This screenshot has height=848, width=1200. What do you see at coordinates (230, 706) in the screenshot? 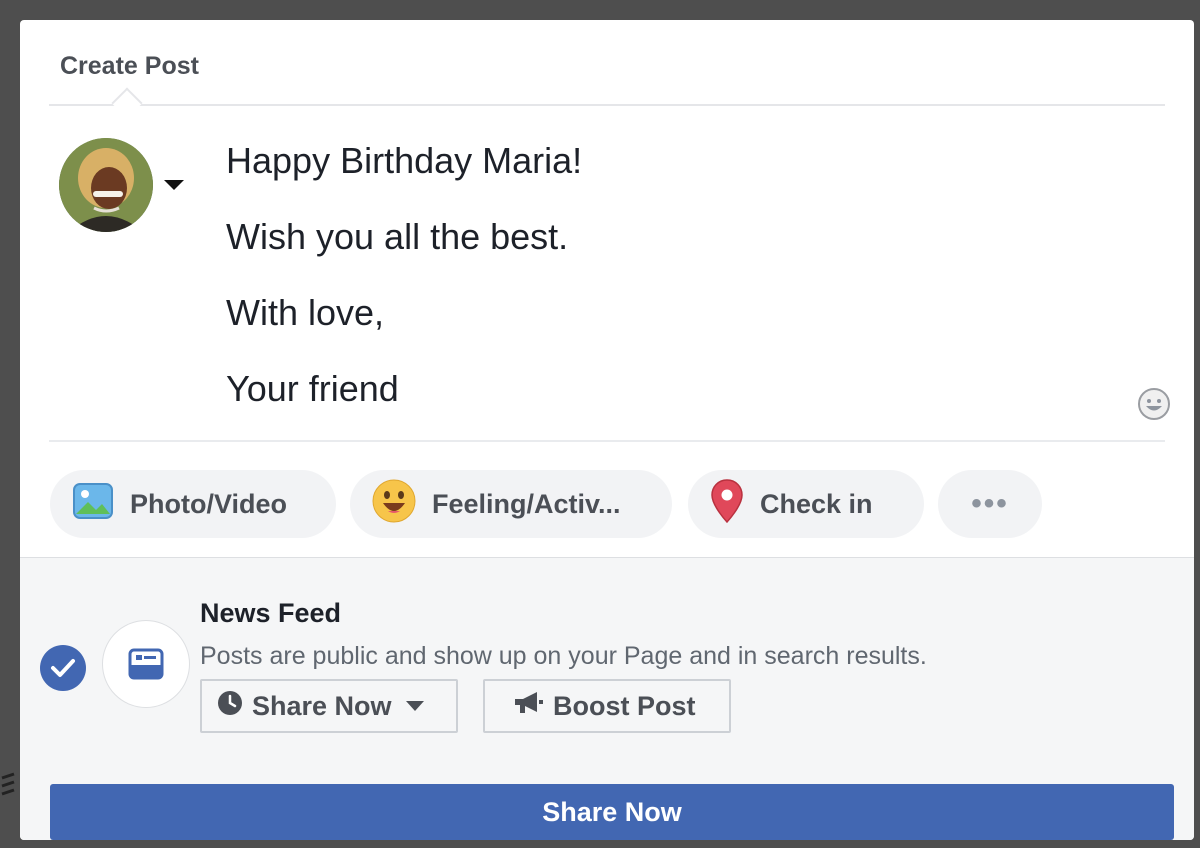
I see `clock-icon` at bounding box center [230, 706].